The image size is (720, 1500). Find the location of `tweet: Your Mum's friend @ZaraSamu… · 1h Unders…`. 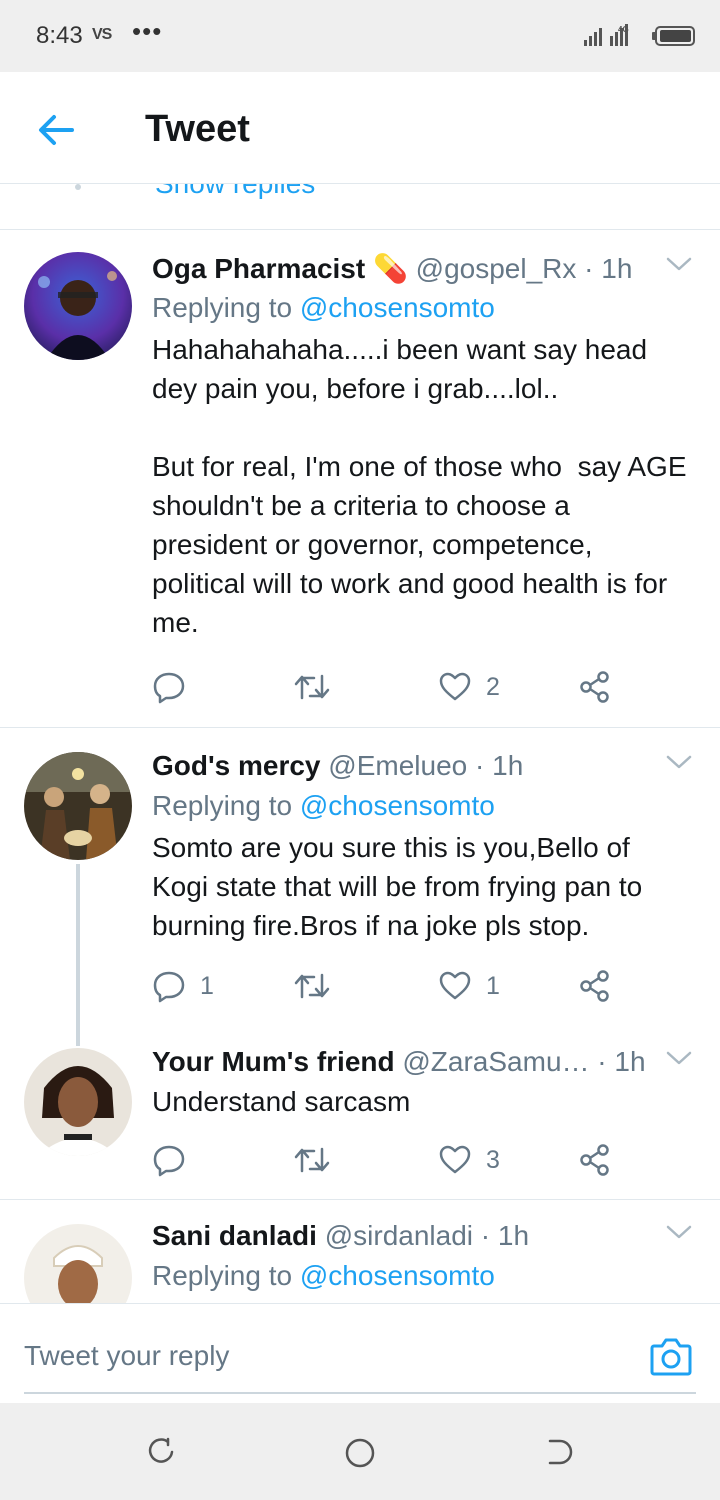

tweet: Your Mum's friend @ZaraSamu… · 1h Unders… is located at coordinates (360, 1113).